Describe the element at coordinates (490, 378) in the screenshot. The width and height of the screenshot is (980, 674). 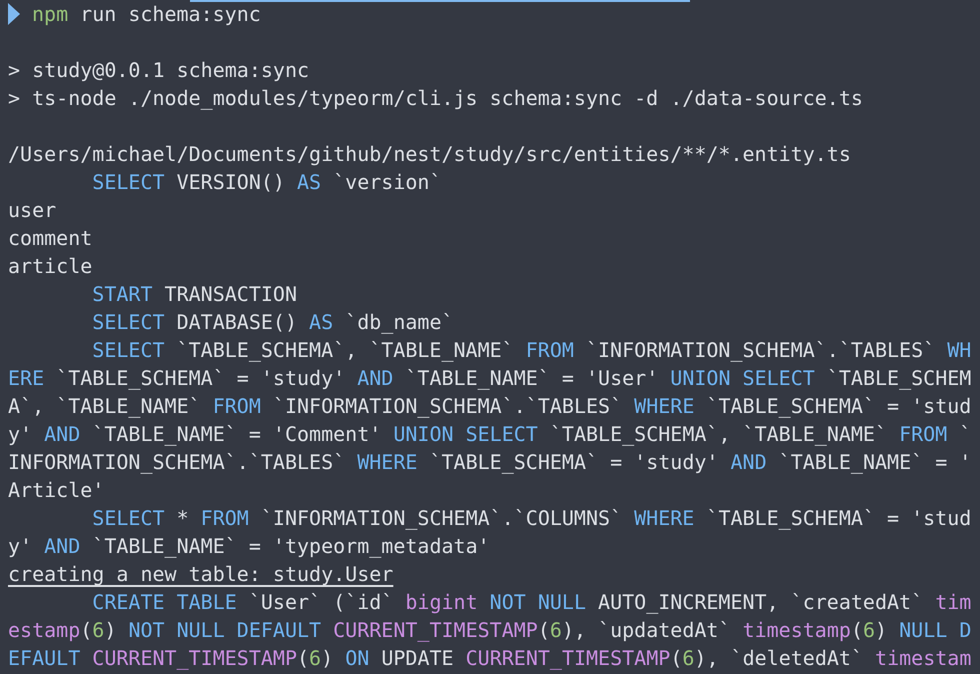
I see `output-line: ERE `TABLE_SCHEMA` = 'study' AND `TABLE_NAME` = 'User' UNION SELECT `TABLE_SCHEM` at that location.